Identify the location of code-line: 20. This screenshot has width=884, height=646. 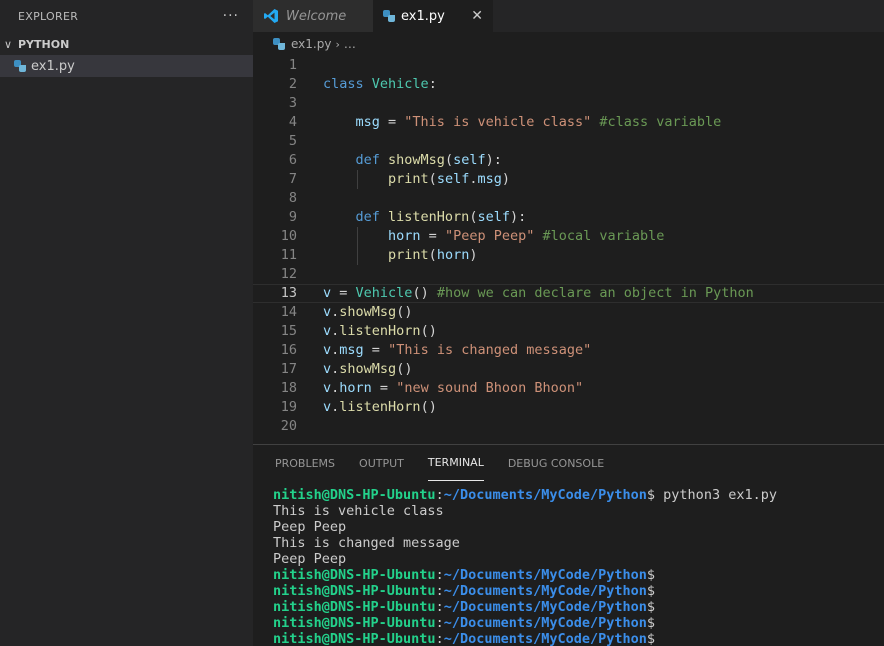
(568, 426).